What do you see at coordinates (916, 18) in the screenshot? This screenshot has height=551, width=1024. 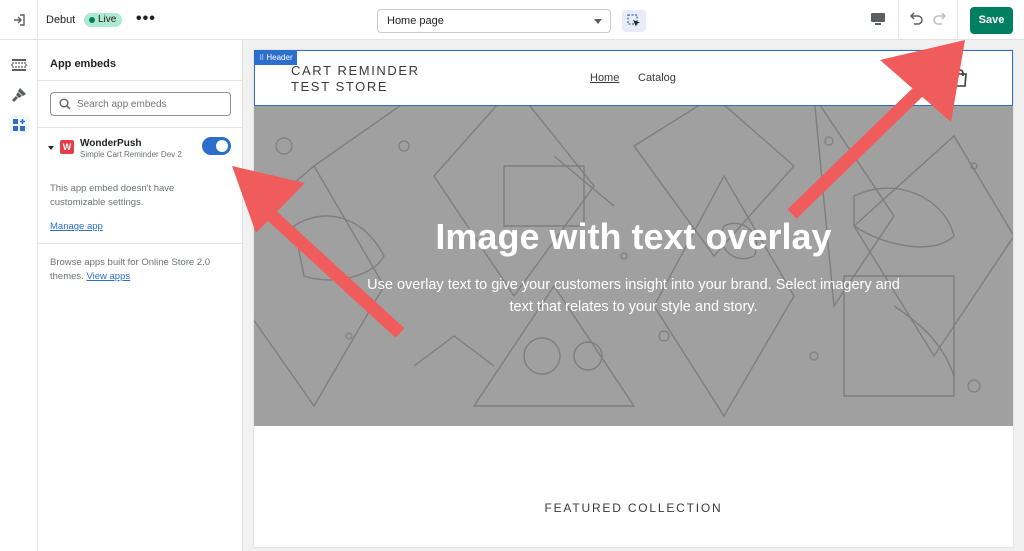 I see `undo-icon` at bounding box center [916, 18].